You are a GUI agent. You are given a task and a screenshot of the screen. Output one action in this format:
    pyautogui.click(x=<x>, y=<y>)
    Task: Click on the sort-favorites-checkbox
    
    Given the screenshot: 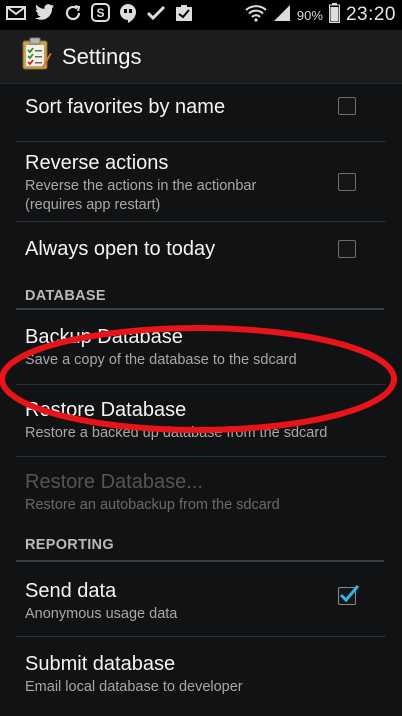 What is the action you would take?
    pyautogui.click(x=347, y=106)
    